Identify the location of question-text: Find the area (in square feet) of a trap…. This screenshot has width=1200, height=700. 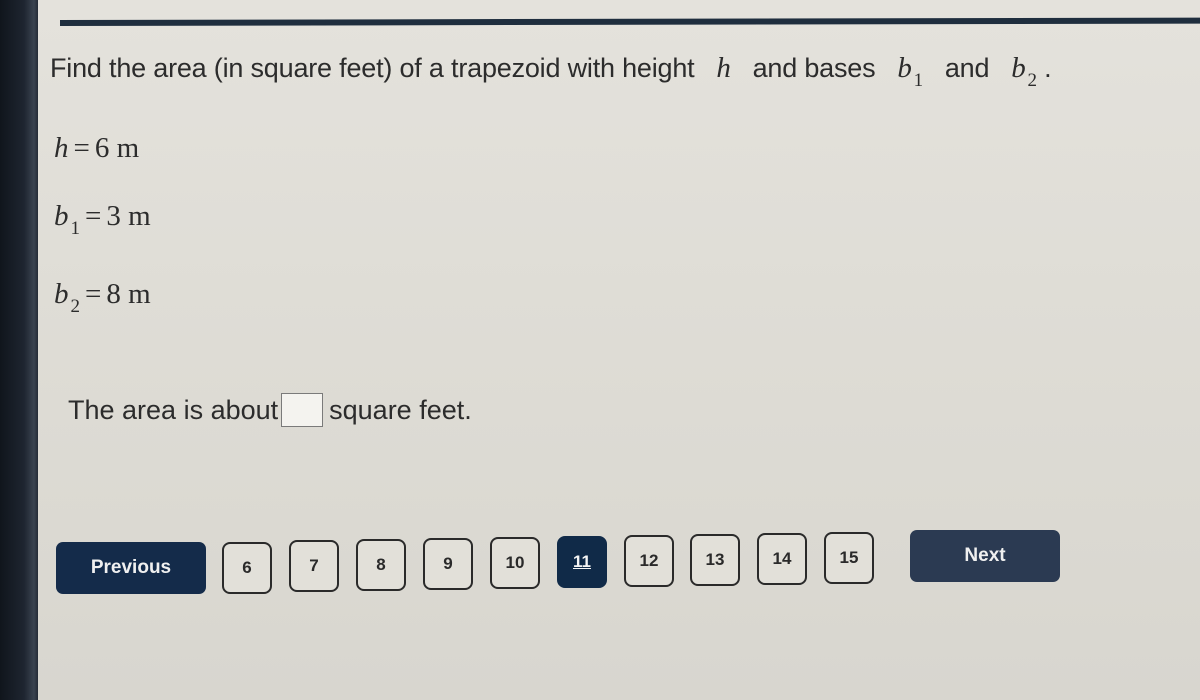
(551, 71).